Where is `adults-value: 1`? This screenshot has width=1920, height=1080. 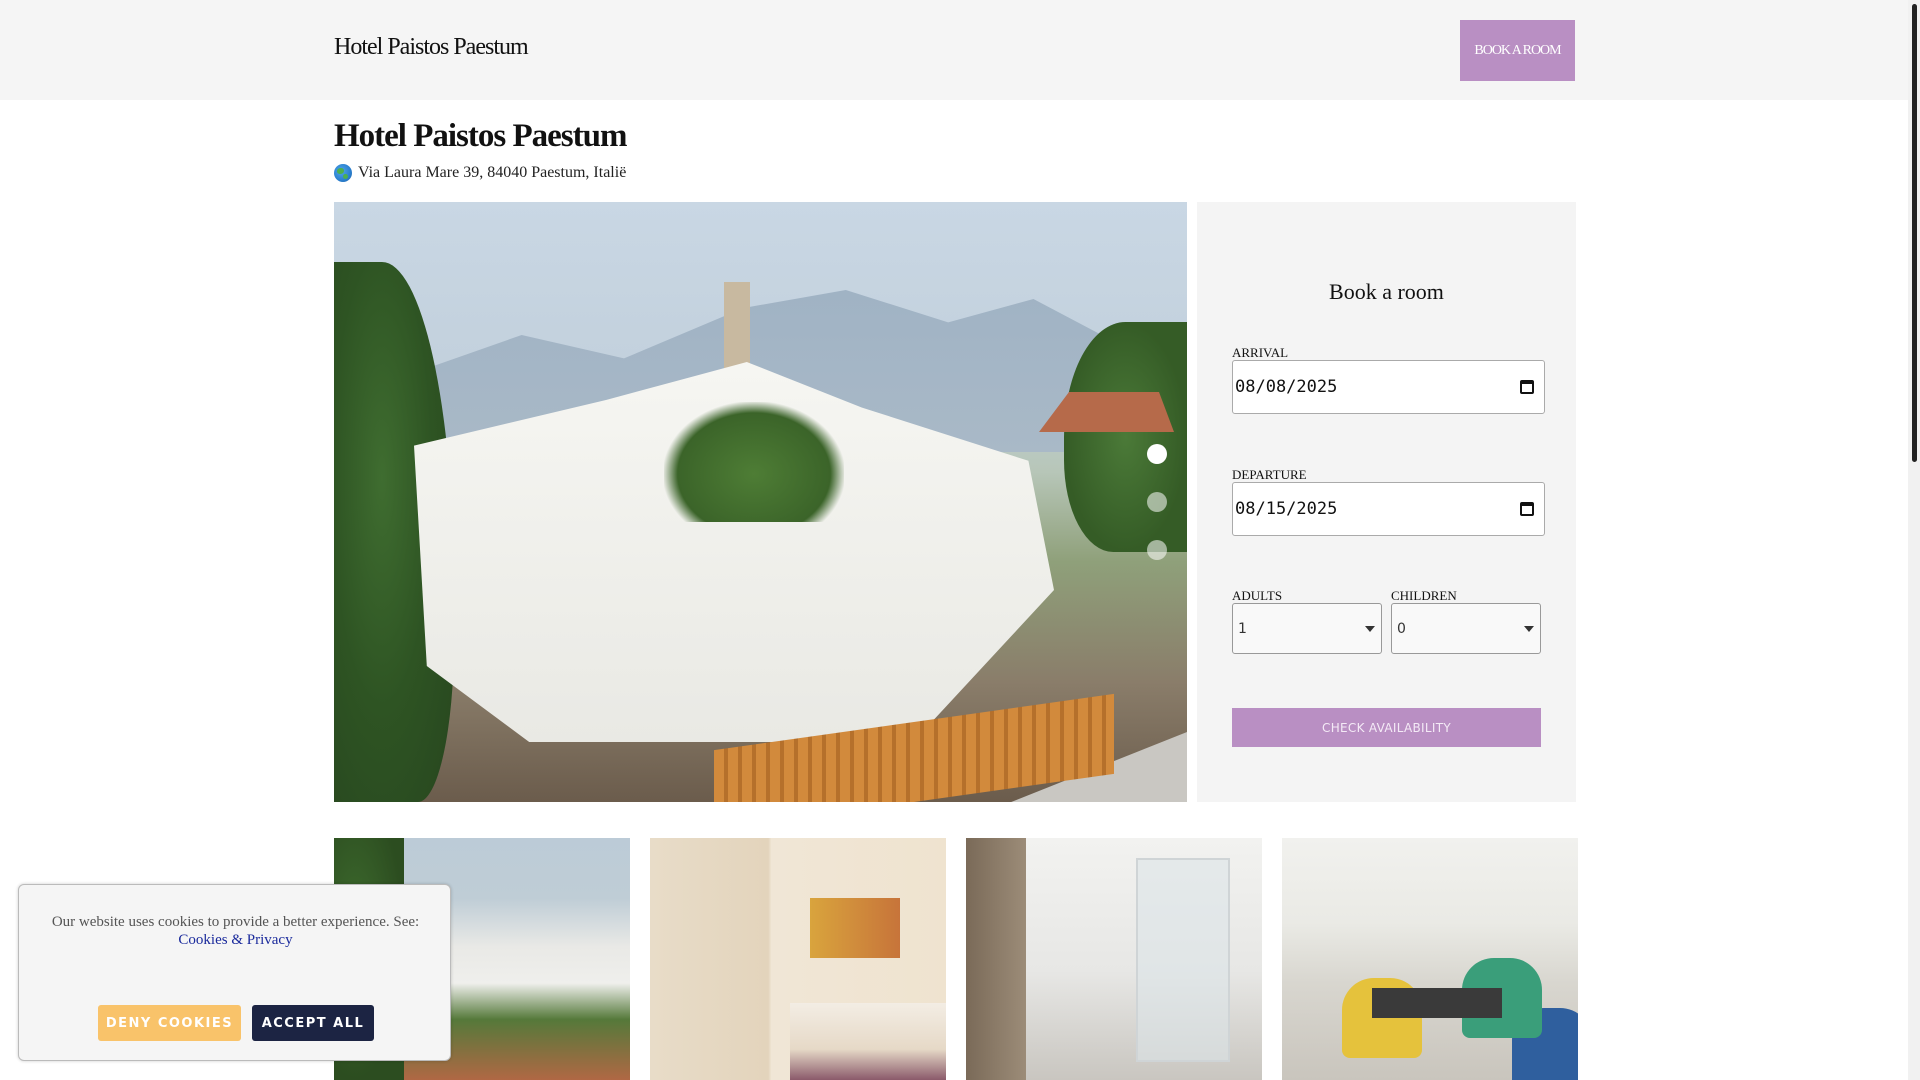
adults-value: 1 is located at coordinates (1242, 628).